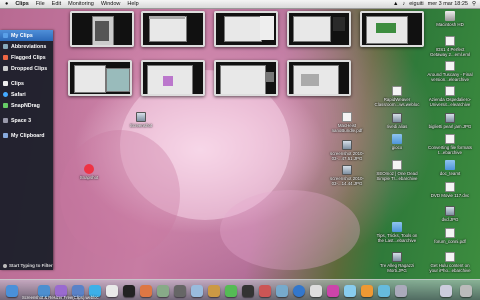 The height and width of the screenshot is (300, 480). What do you see at coordinates (347, 181) in the screenshot?
I see `desktop-icon-label: screenshot 2010-03-...14.44.JPG` at bounding box center [347, 181].